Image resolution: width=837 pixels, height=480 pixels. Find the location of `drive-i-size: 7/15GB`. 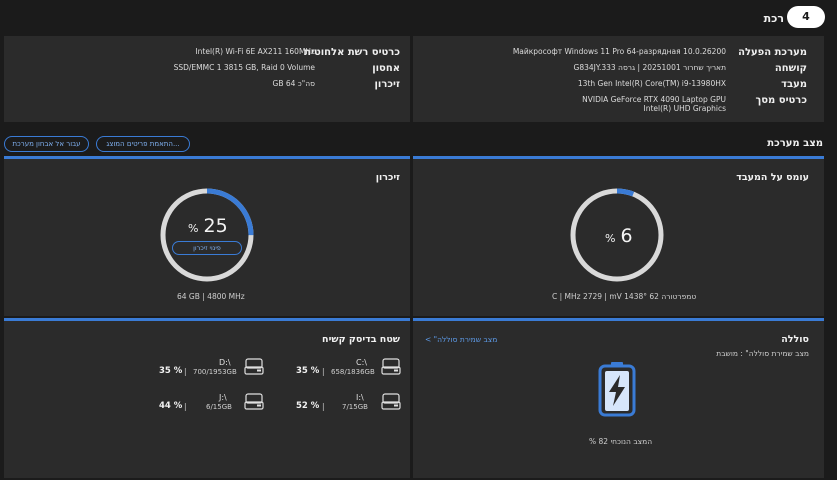

drive-i-size: 7/15GB is located at coordinates (355, 407).